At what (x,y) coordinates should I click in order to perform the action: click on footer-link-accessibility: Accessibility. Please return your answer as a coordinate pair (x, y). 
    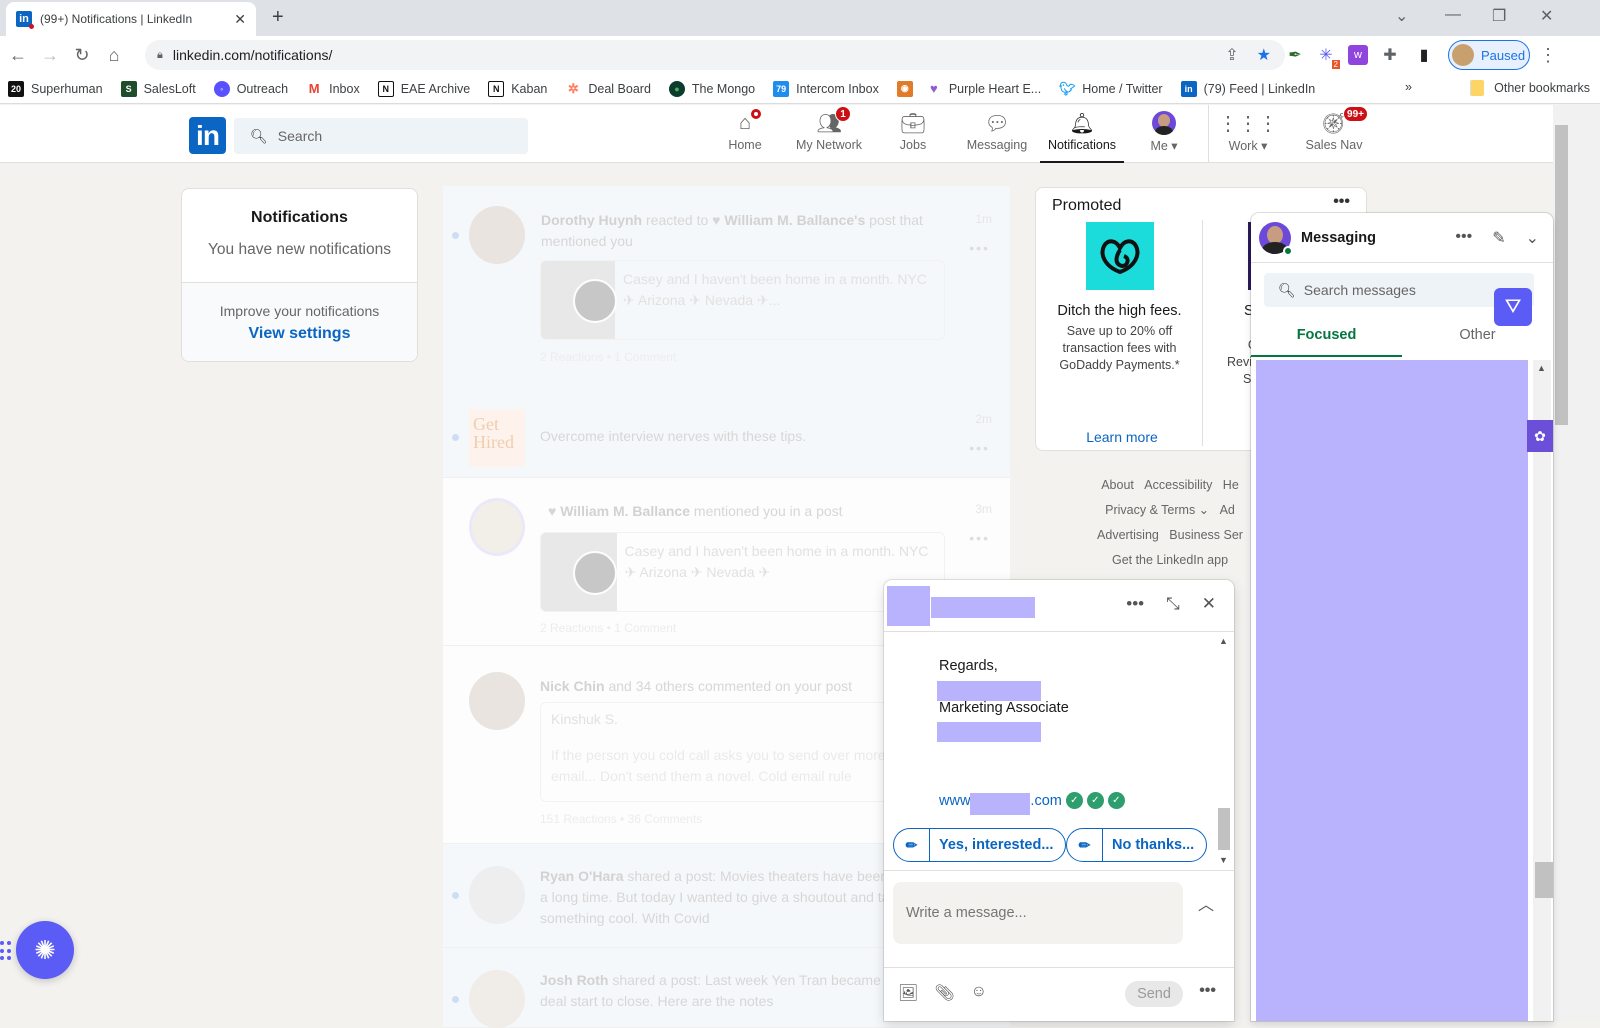
    Looking at the image, I should click on (1178, 485).